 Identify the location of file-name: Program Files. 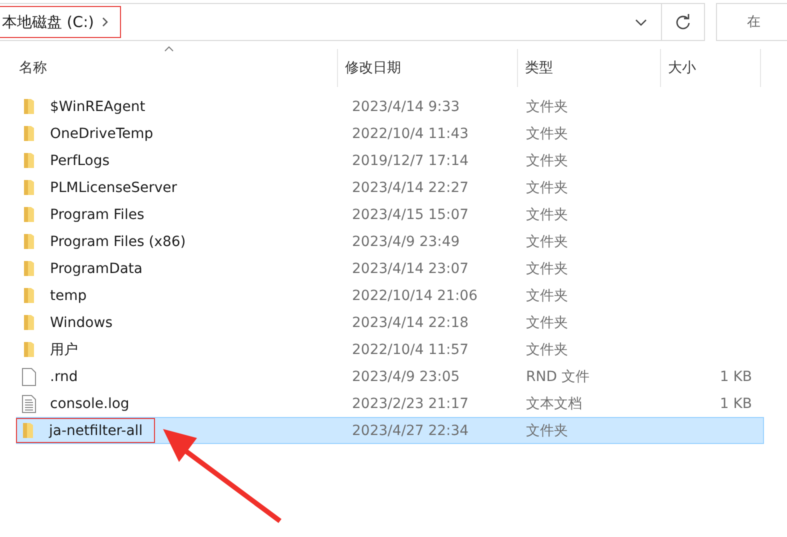
(97, 214).